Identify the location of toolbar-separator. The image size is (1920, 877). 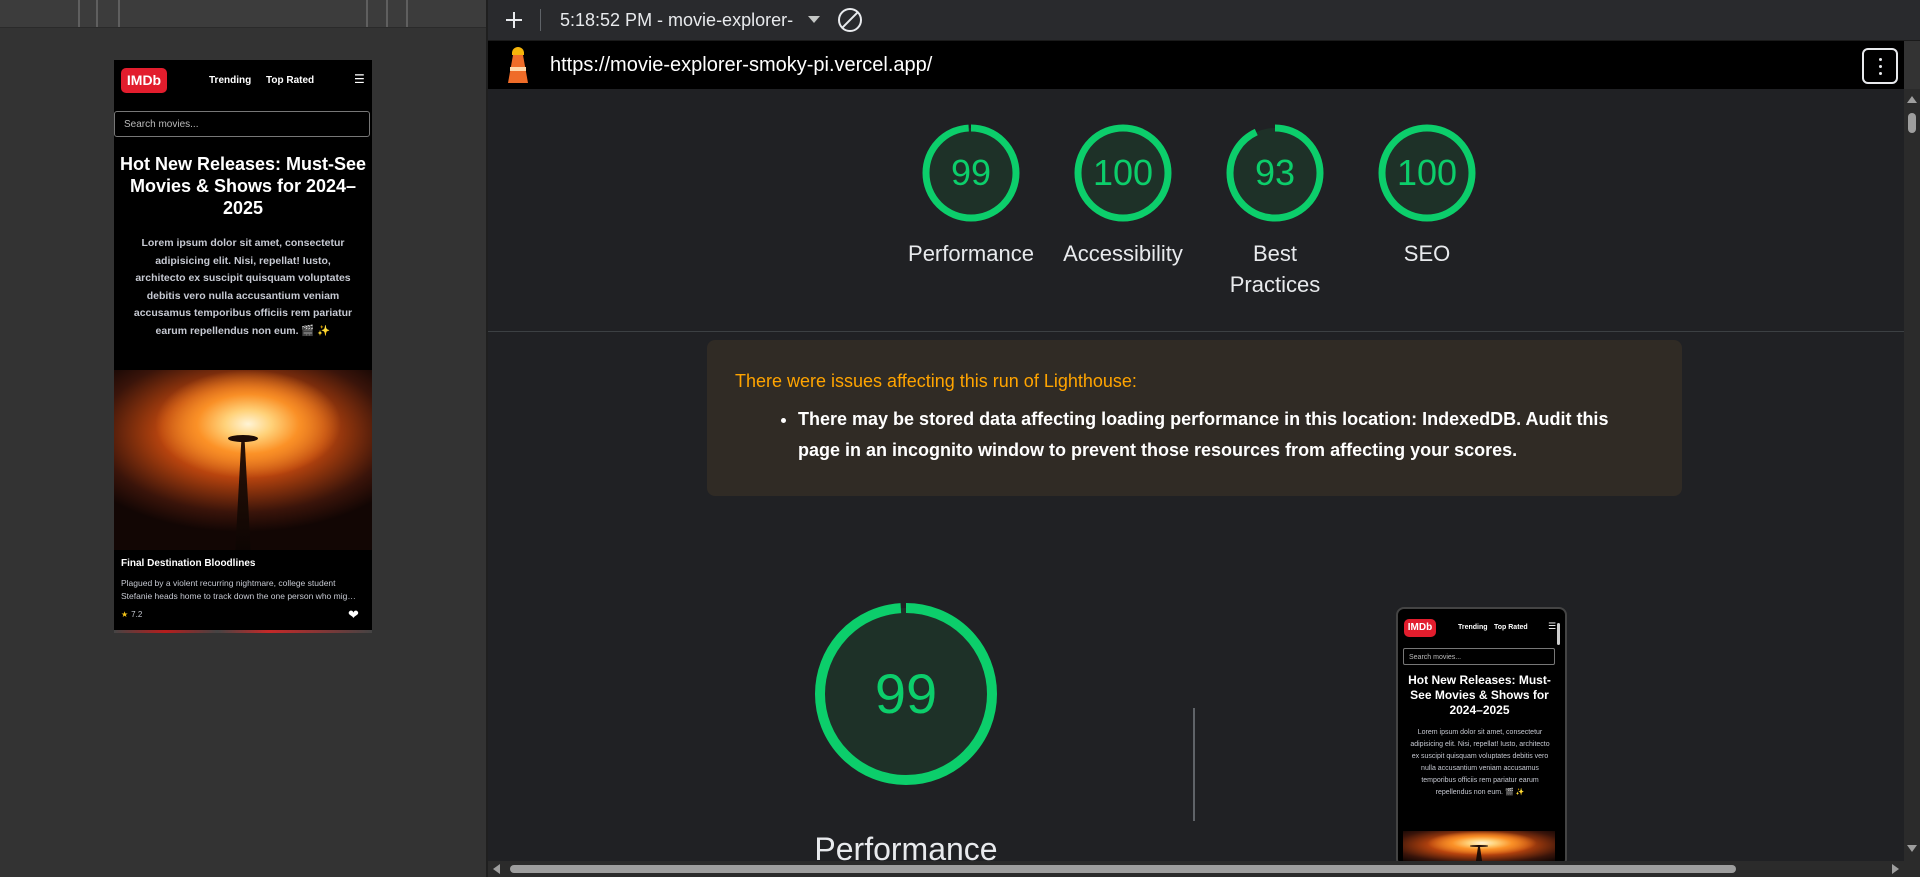
(540, 20).